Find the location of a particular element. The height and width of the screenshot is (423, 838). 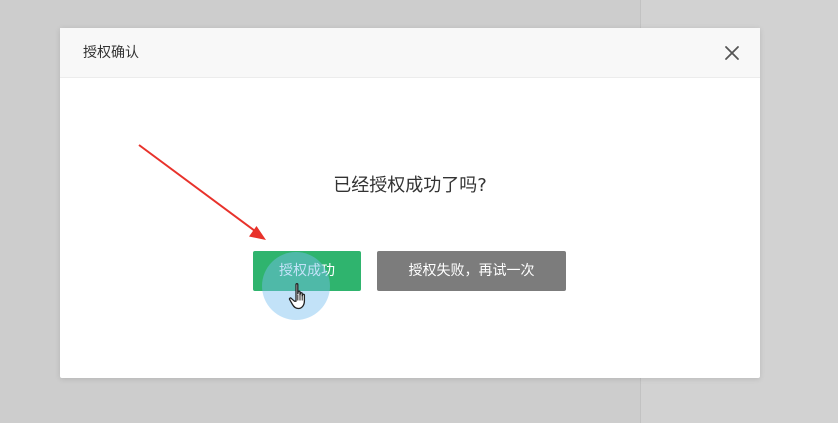

close-button is located at coordinates (732, 53).